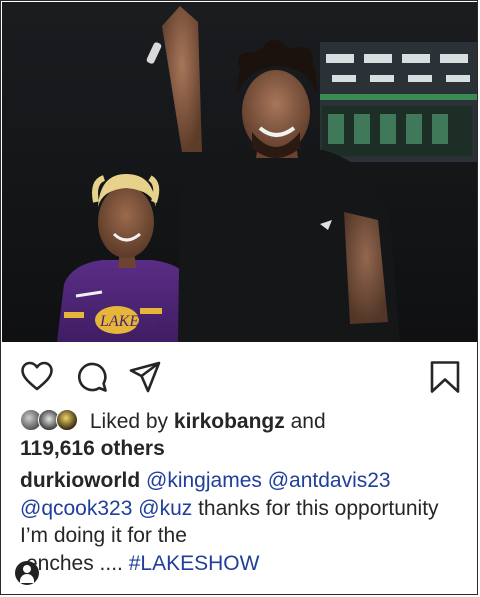 The image size is (480, 597). What do you see at coordinates (67, 420) in the screenshot?
I see `liker-avatar` at bounding box center [67, 420].